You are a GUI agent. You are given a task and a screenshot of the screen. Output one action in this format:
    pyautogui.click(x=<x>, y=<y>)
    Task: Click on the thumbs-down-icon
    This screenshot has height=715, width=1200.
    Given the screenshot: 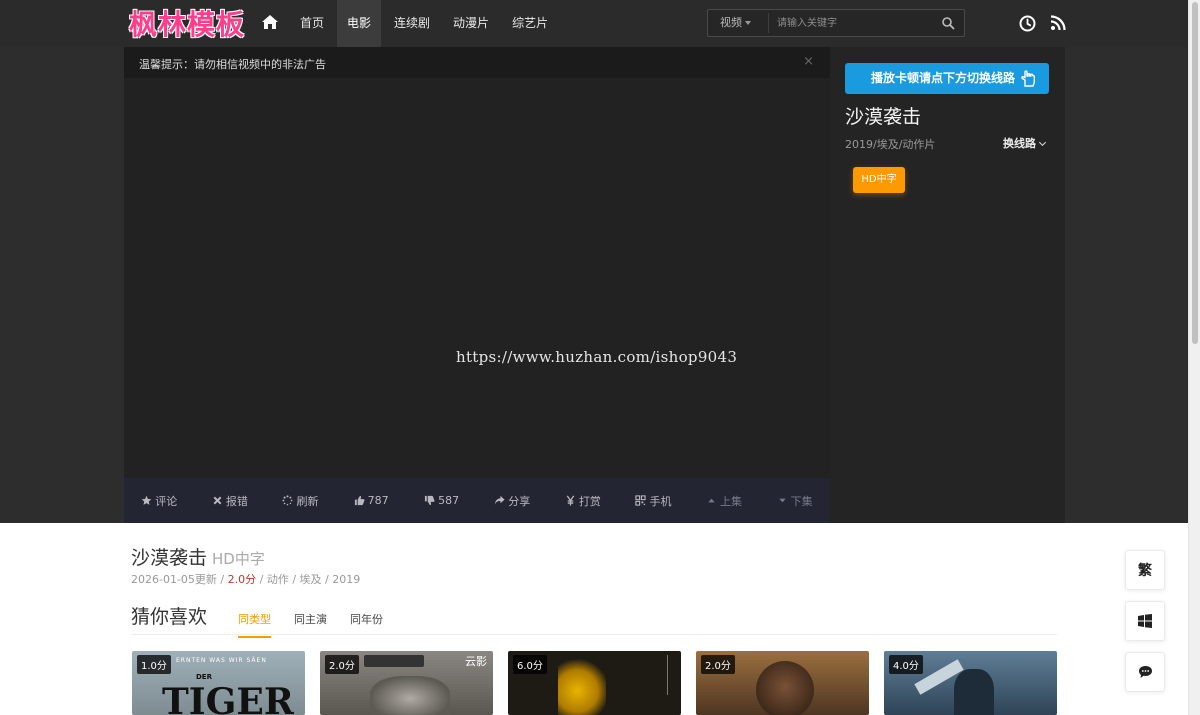 What is the action you would take?
    pyautogui.click(x=430, y=500)
    